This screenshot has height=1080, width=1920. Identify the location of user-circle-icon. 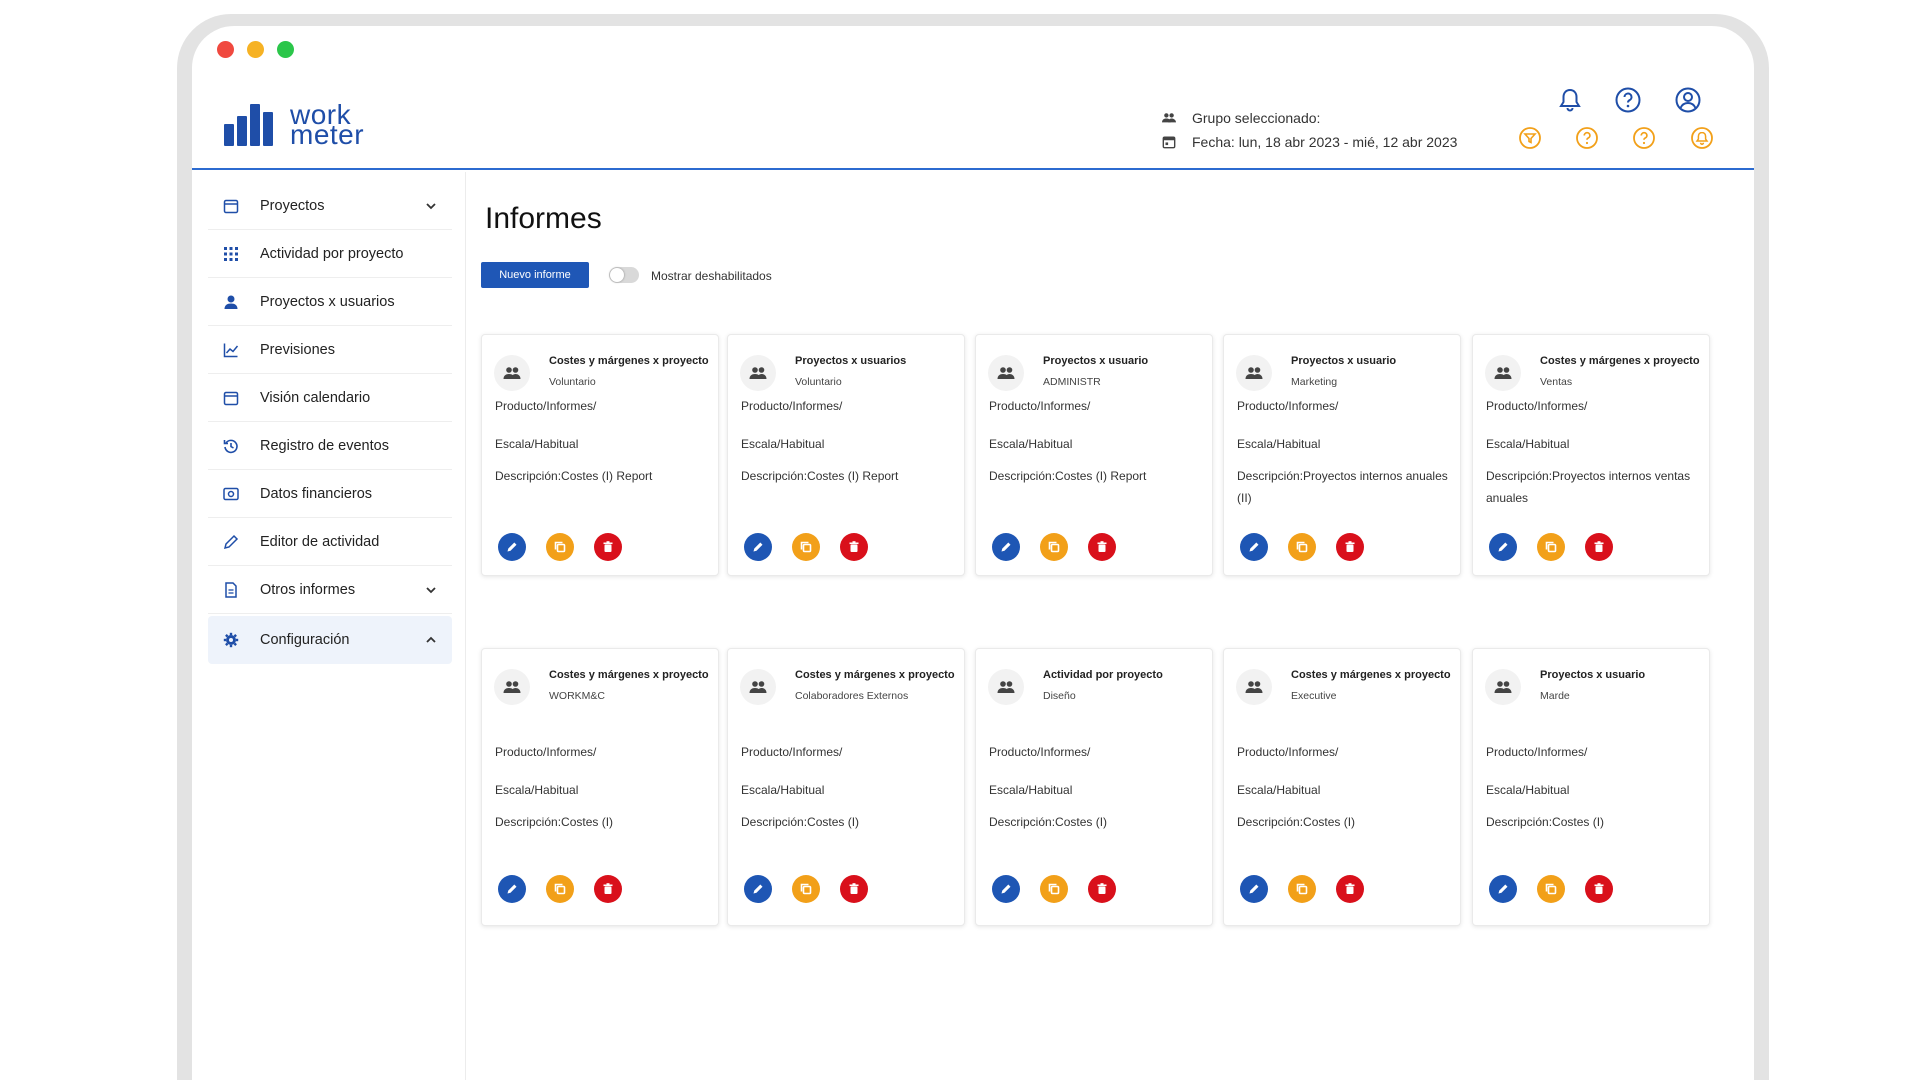
(1688, 100).